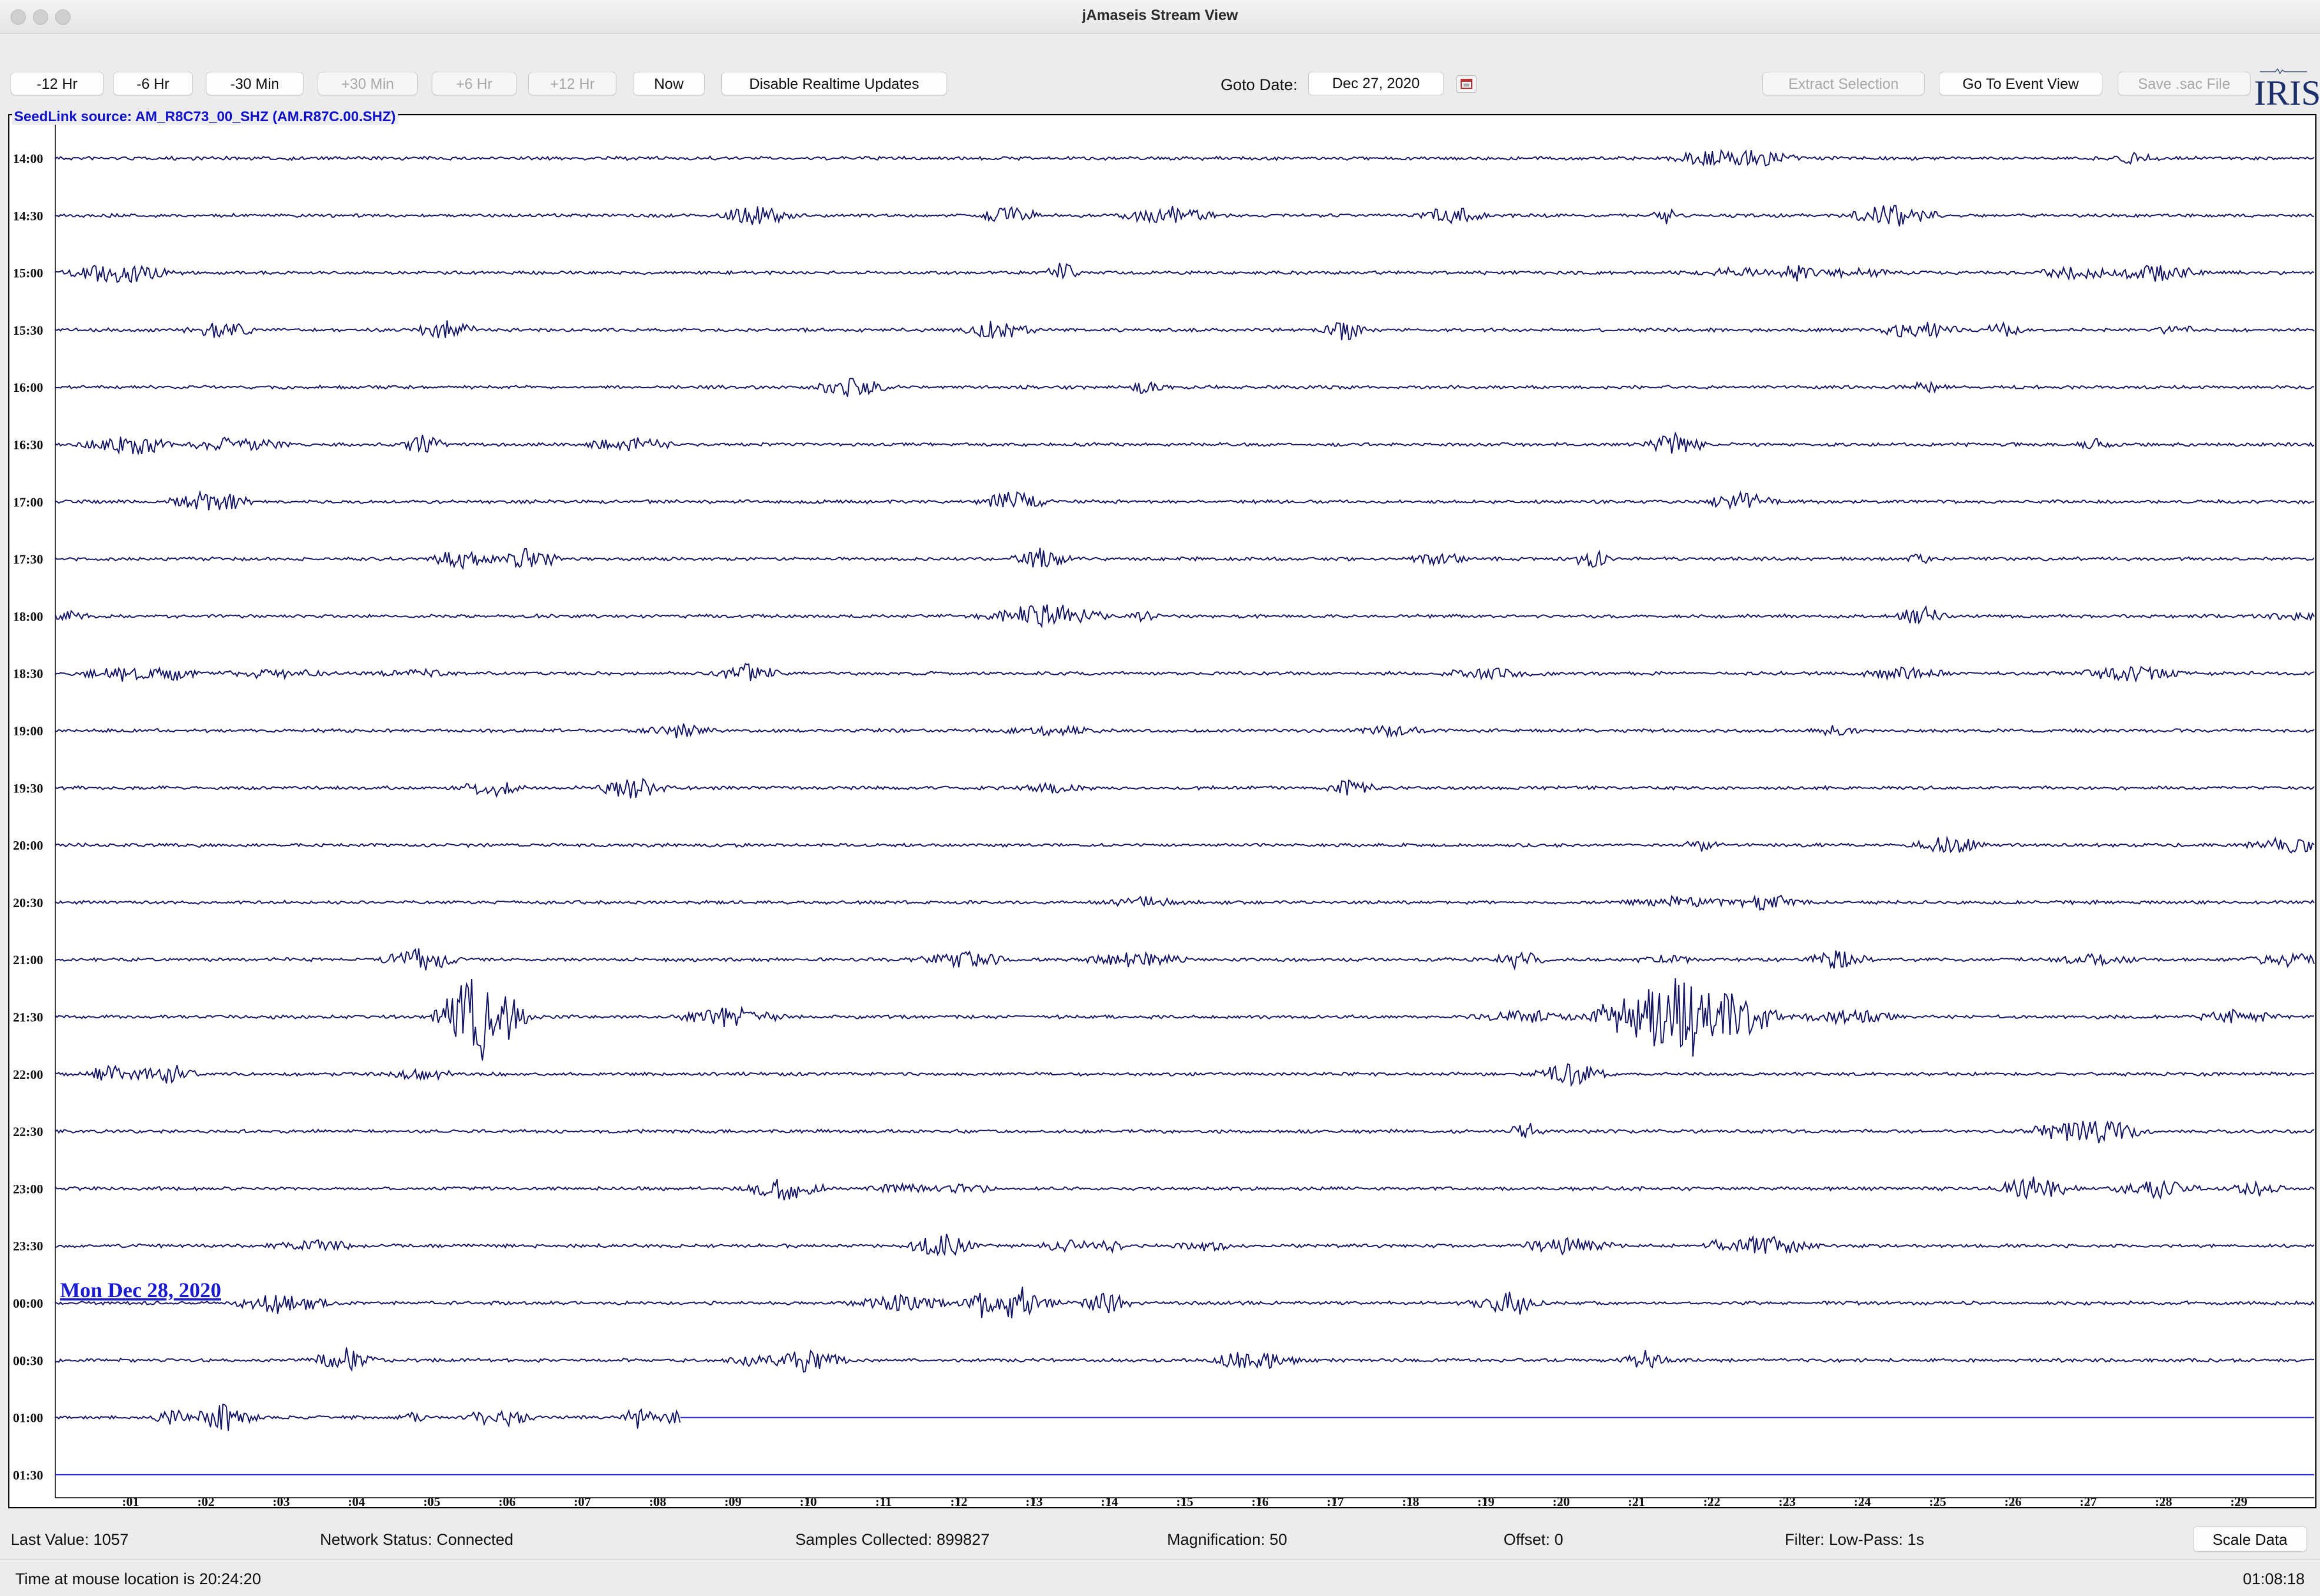 Image resolution: width=2320 pixels, height=1596 pixels. I want to click on calendar-icon, so click(1466, 84).